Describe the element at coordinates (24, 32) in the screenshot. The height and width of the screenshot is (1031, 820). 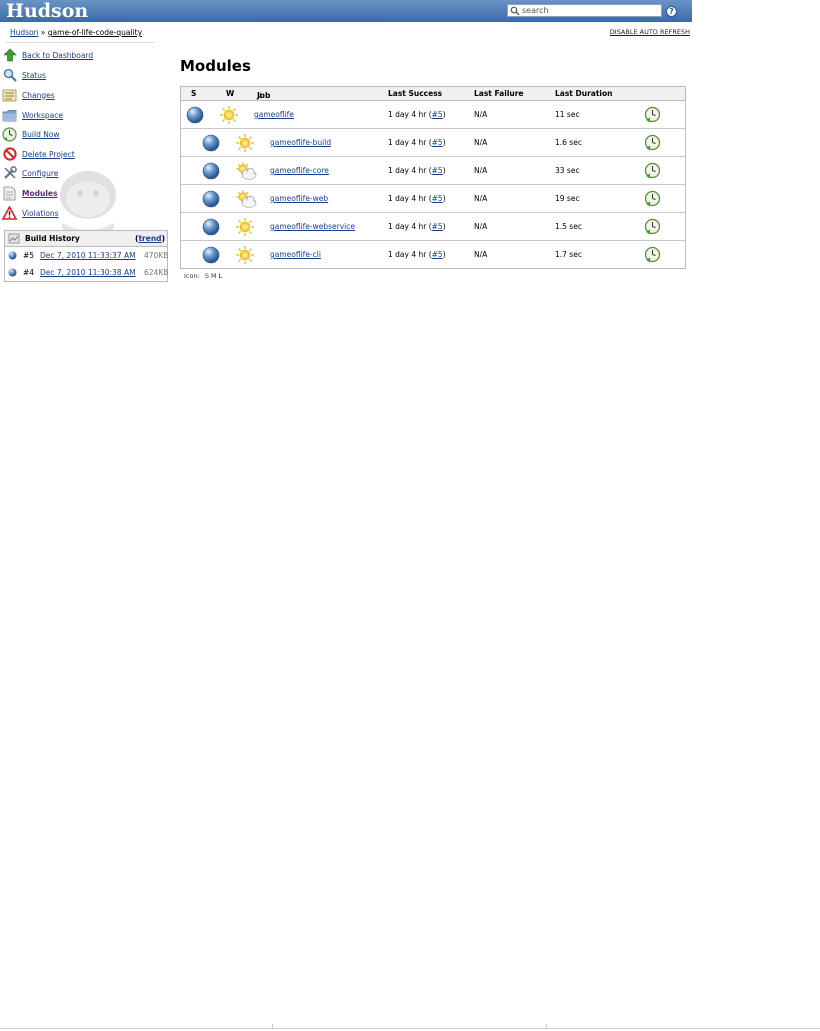
I see `breadcrumb-root: Hudson` at that location.